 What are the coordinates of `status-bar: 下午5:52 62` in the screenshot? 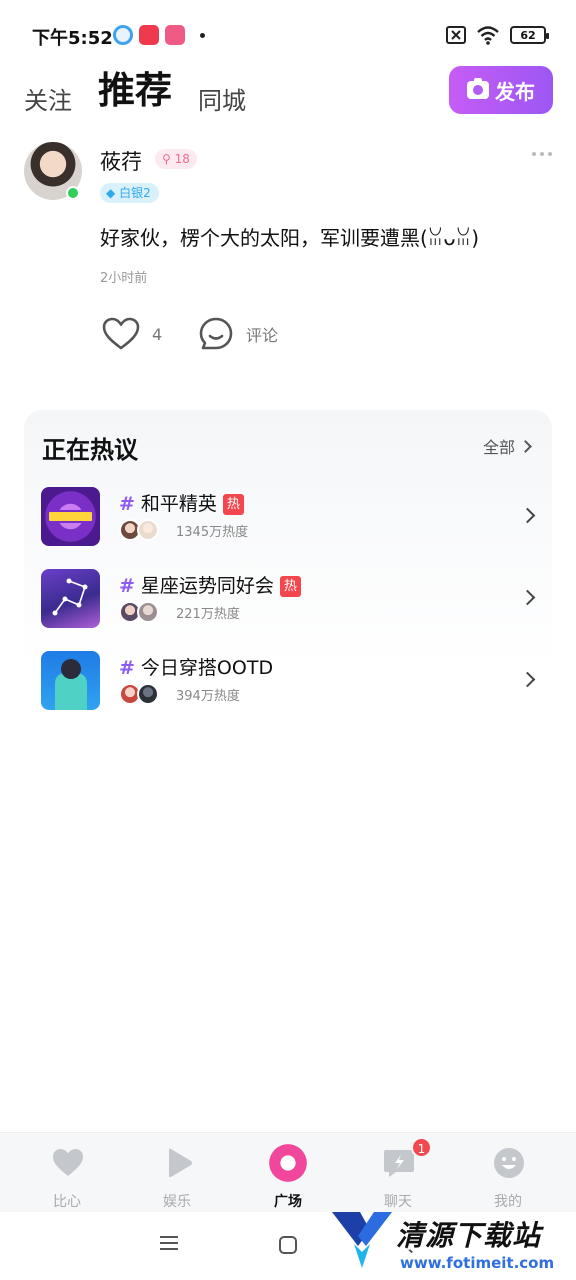 It's located at (288, 35).